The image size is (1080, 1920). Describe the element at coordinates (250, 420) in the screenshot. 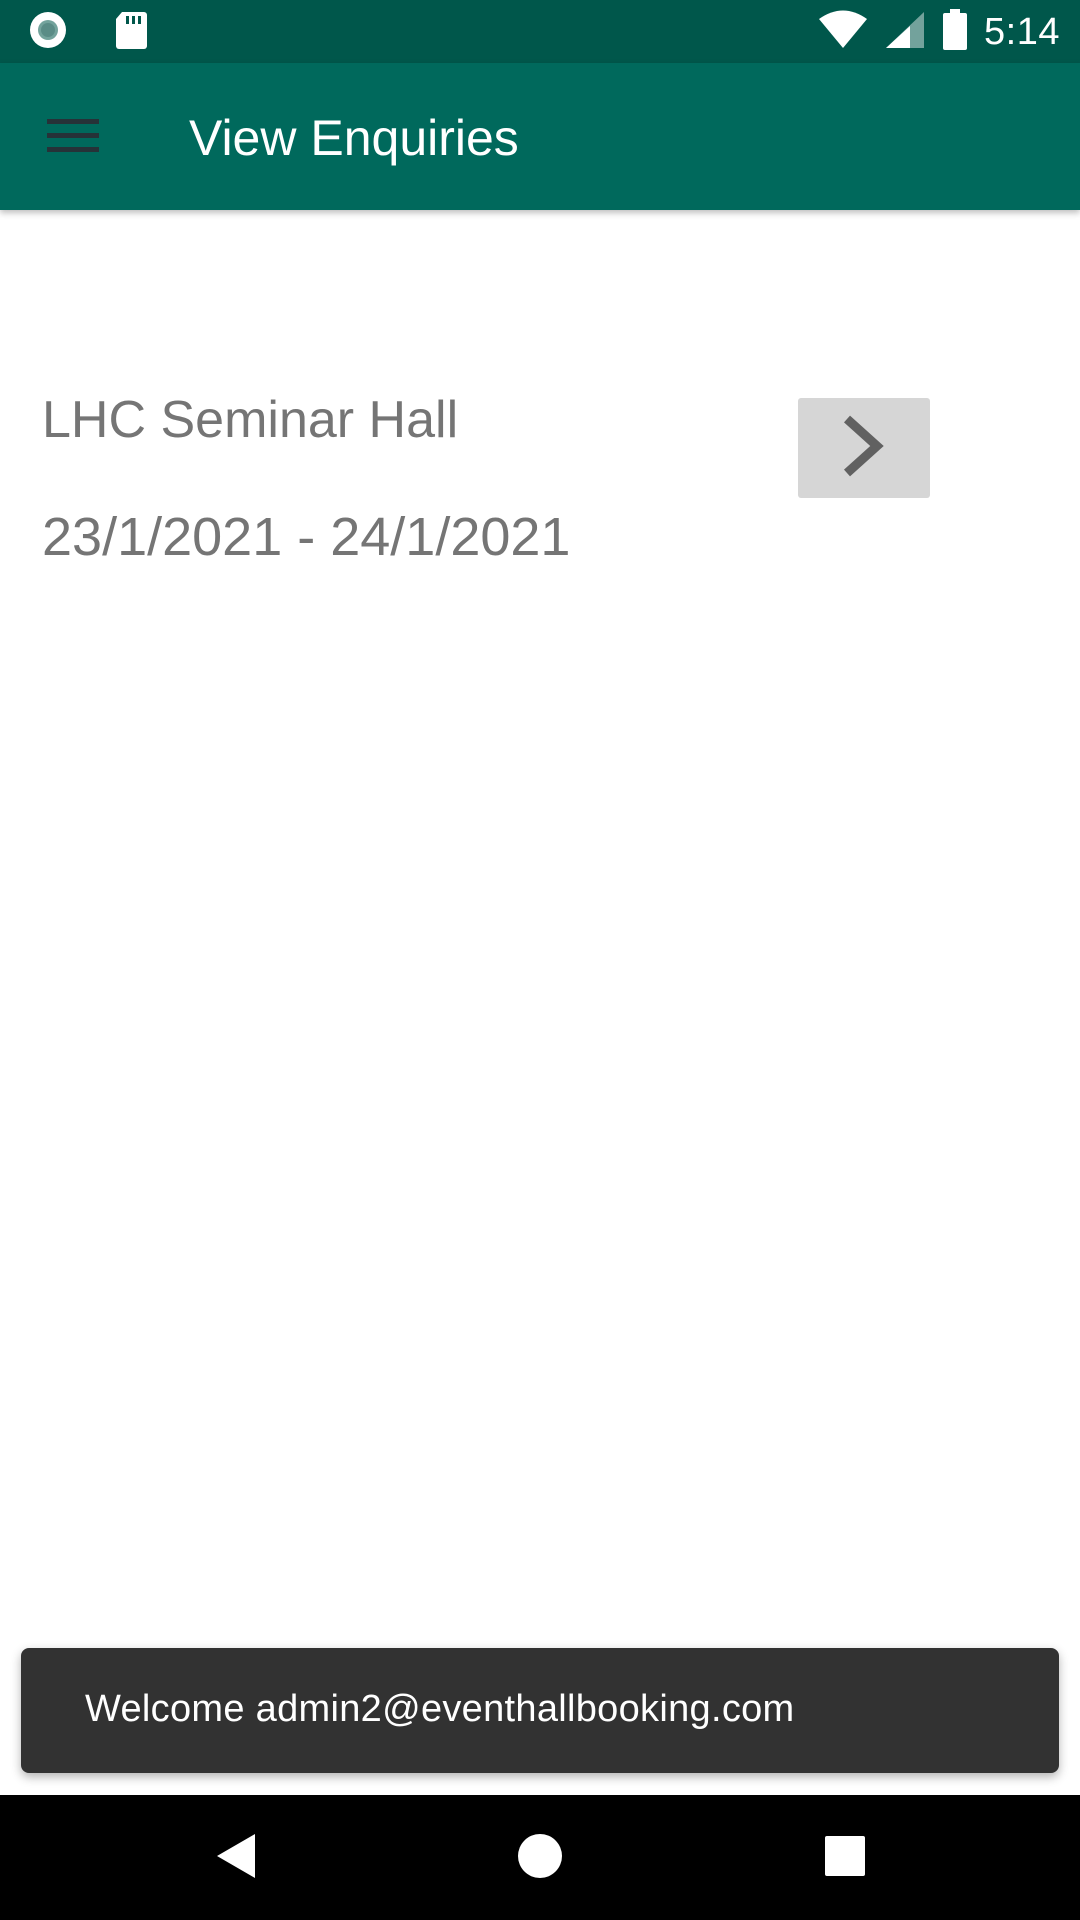

I see `hall-name: LHC Seminar Hall` at that location.